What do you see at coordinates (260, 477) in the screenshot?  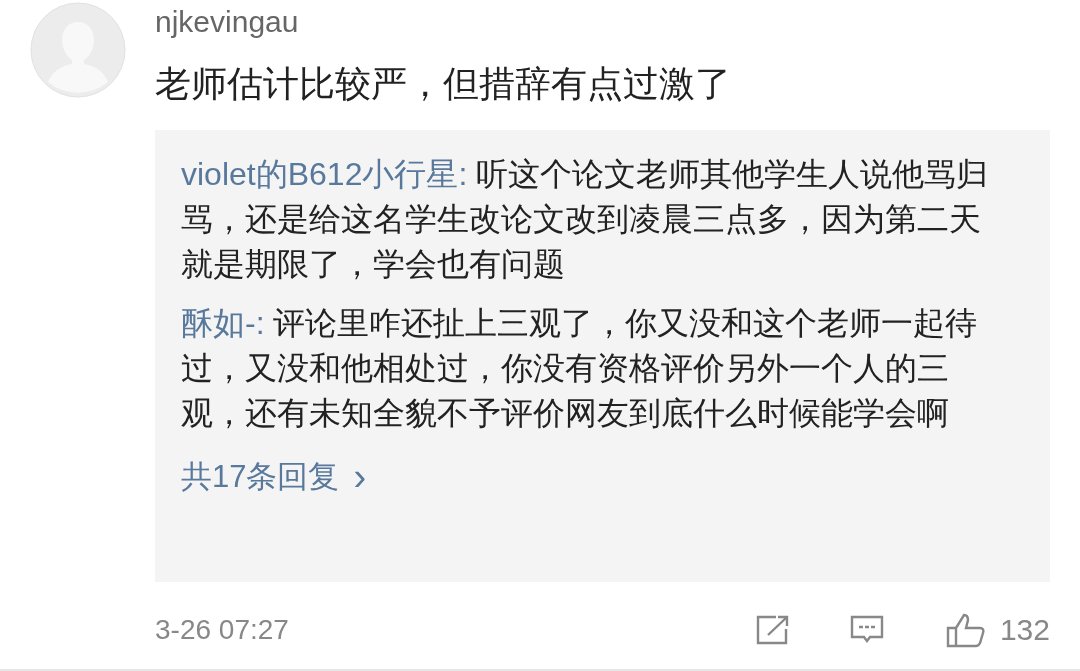 I see `more-replies-link: 共17条回复` at bounding box center [260, 477].